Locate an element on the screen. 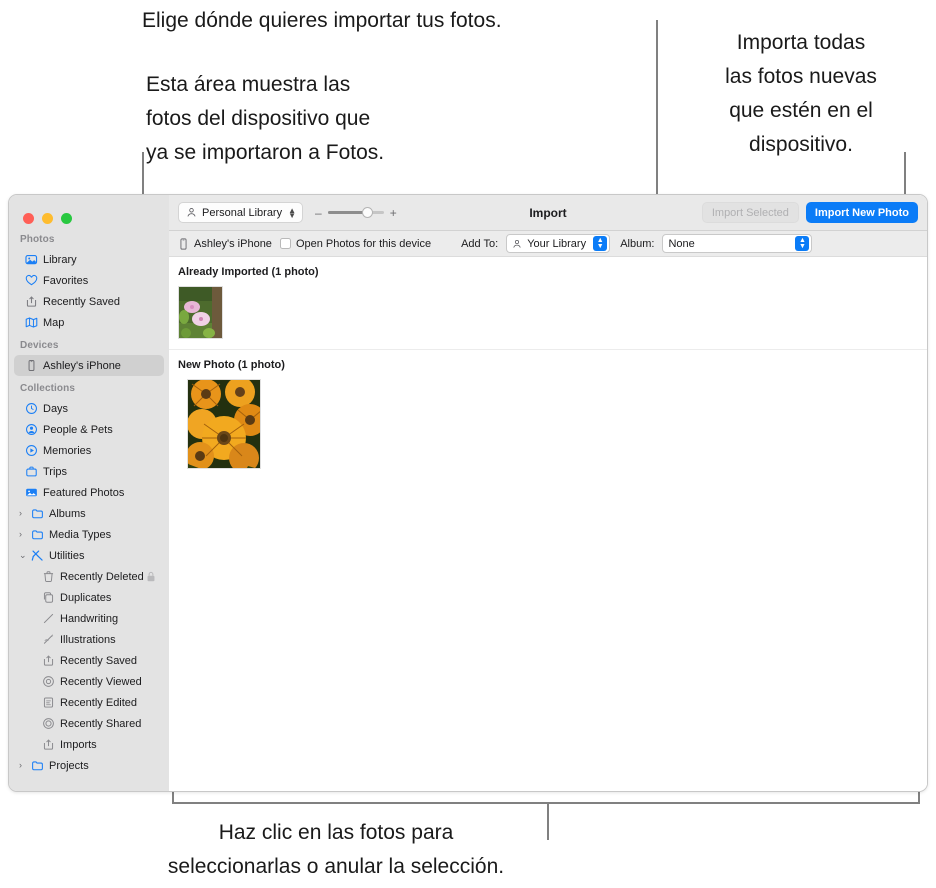  sidebar-item-recently-deleted: Recently Deleted is located at coordinates (89, 576).